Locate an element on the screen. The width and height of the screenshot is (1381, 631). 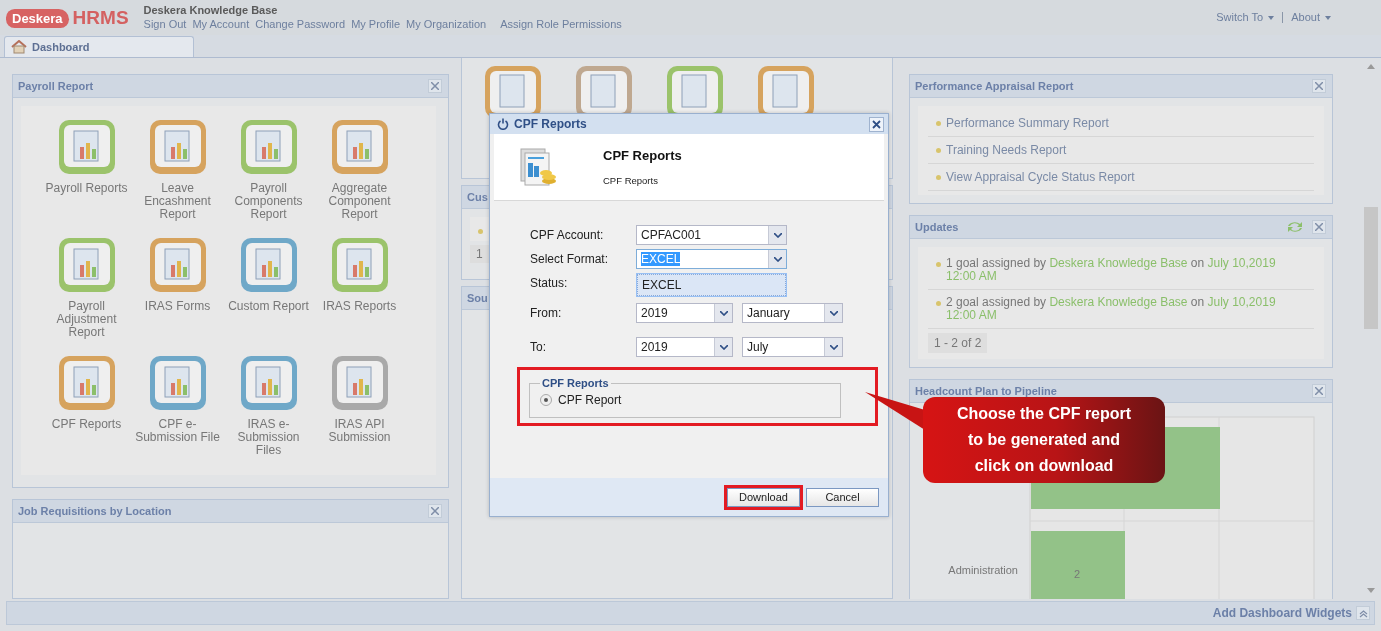
logo-product: HRMS is located at coordinates (100, 18).